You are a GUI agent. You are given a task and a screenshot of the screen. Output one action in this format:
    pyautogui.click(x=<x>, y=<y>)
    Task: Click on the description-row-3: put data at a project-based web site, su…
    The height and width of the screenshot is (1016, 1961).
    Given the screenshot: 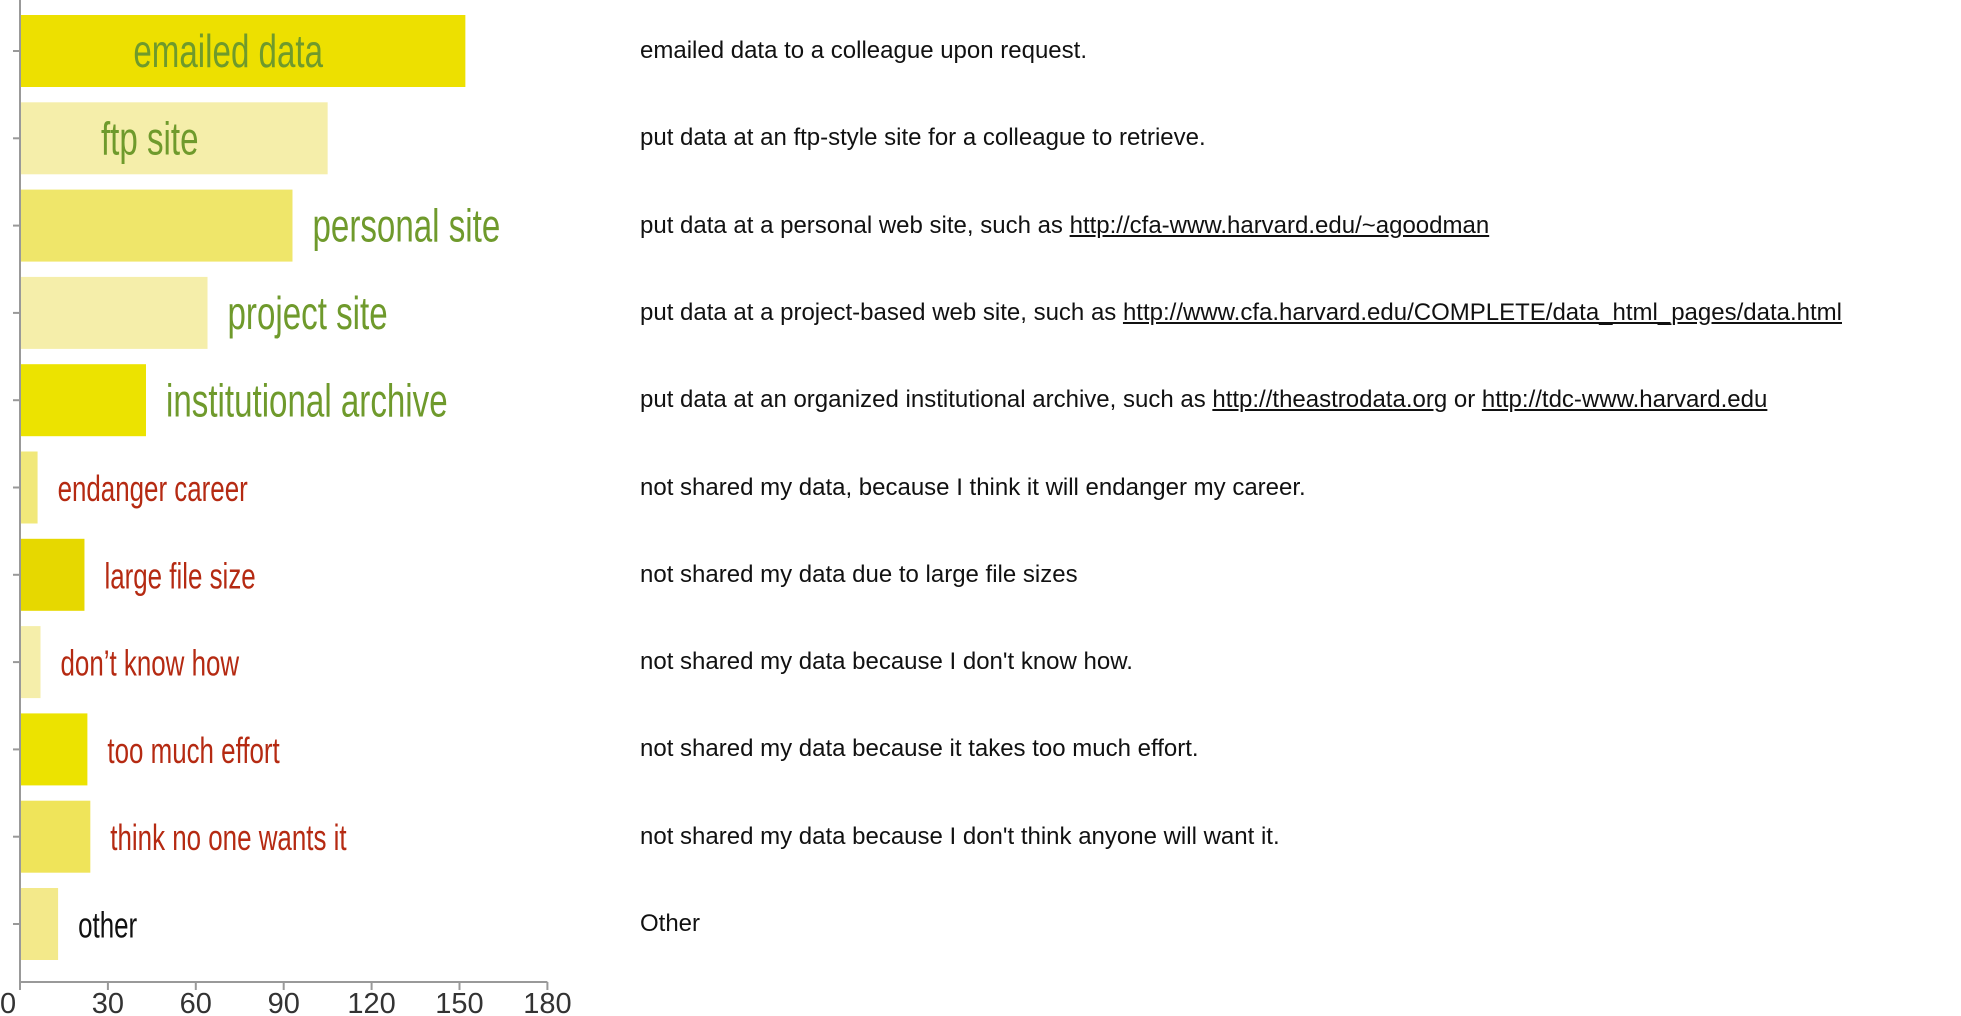 What is the action you would take?
    pyautogui.click(x=1241, y=313)
    